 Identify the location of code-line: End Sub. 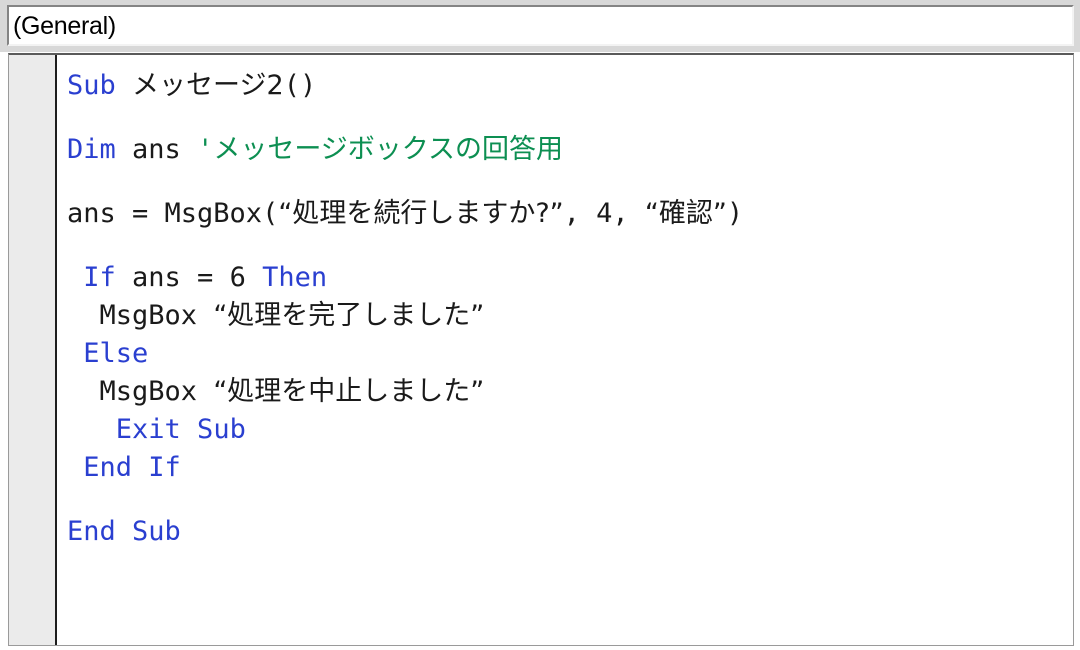
(565, 532).